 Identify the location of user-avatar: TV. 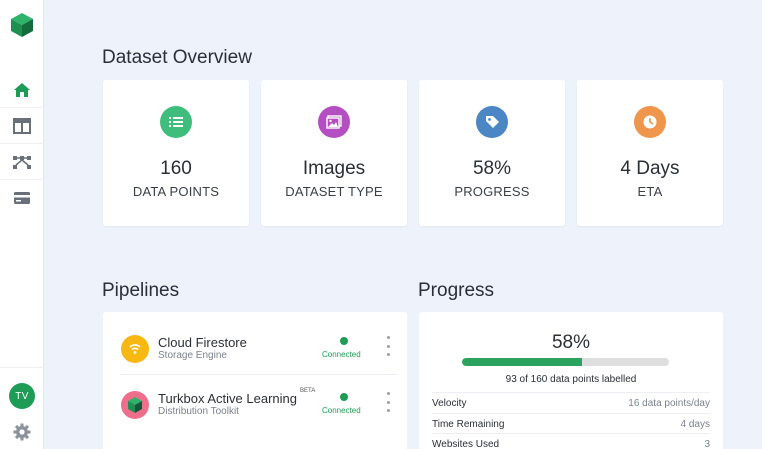
(22, 396).